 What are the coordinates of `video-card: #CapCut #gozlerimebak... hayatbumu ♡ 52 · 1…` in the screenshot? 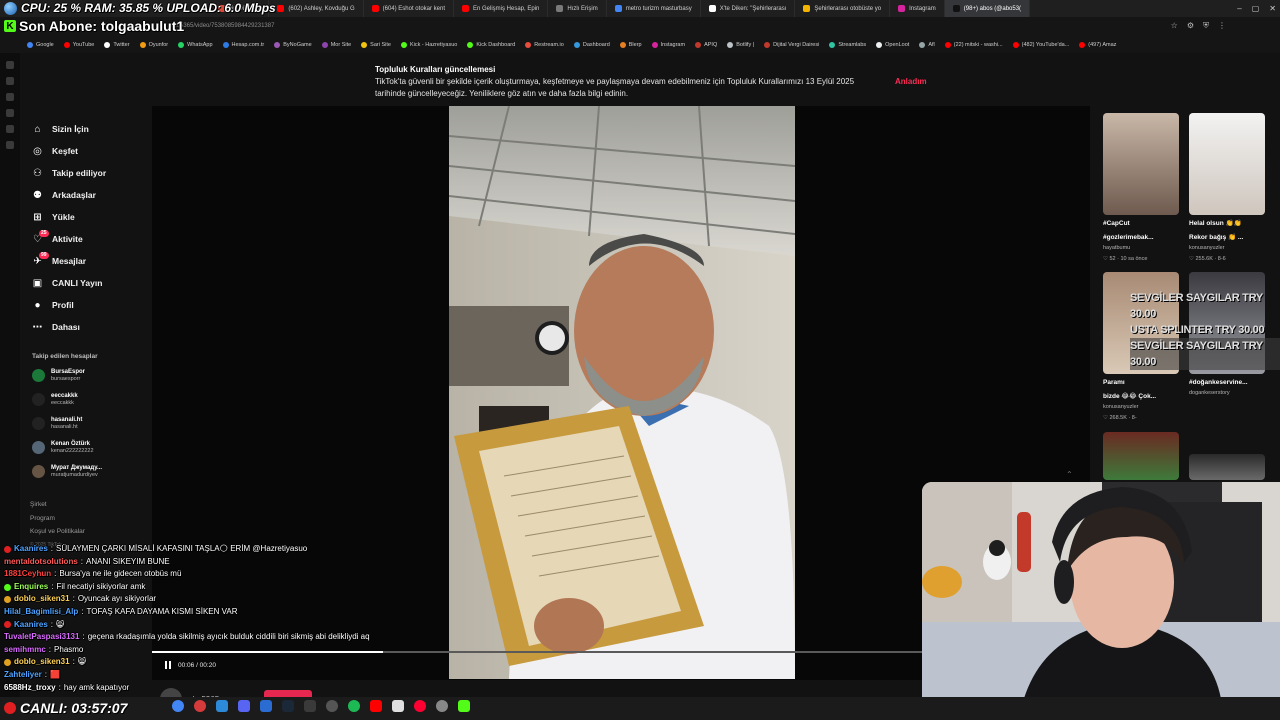 It's located at (1141, 189).